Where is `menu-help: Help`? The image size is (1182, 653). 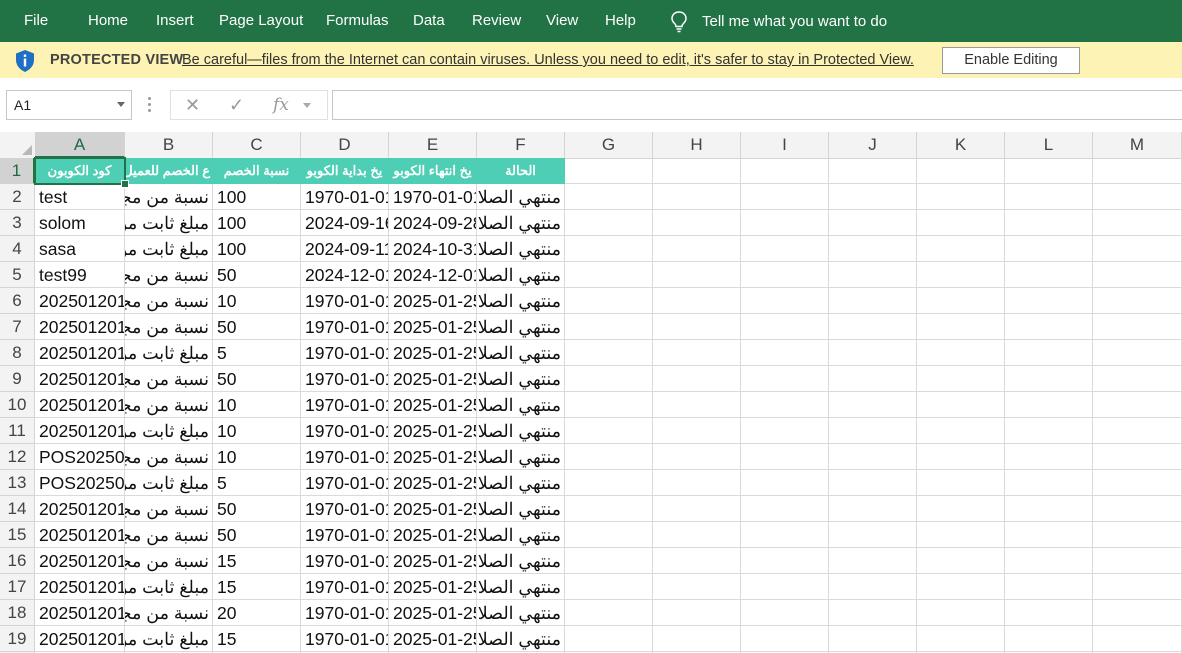
menu-help: Help is located at coordinates (620, 21).